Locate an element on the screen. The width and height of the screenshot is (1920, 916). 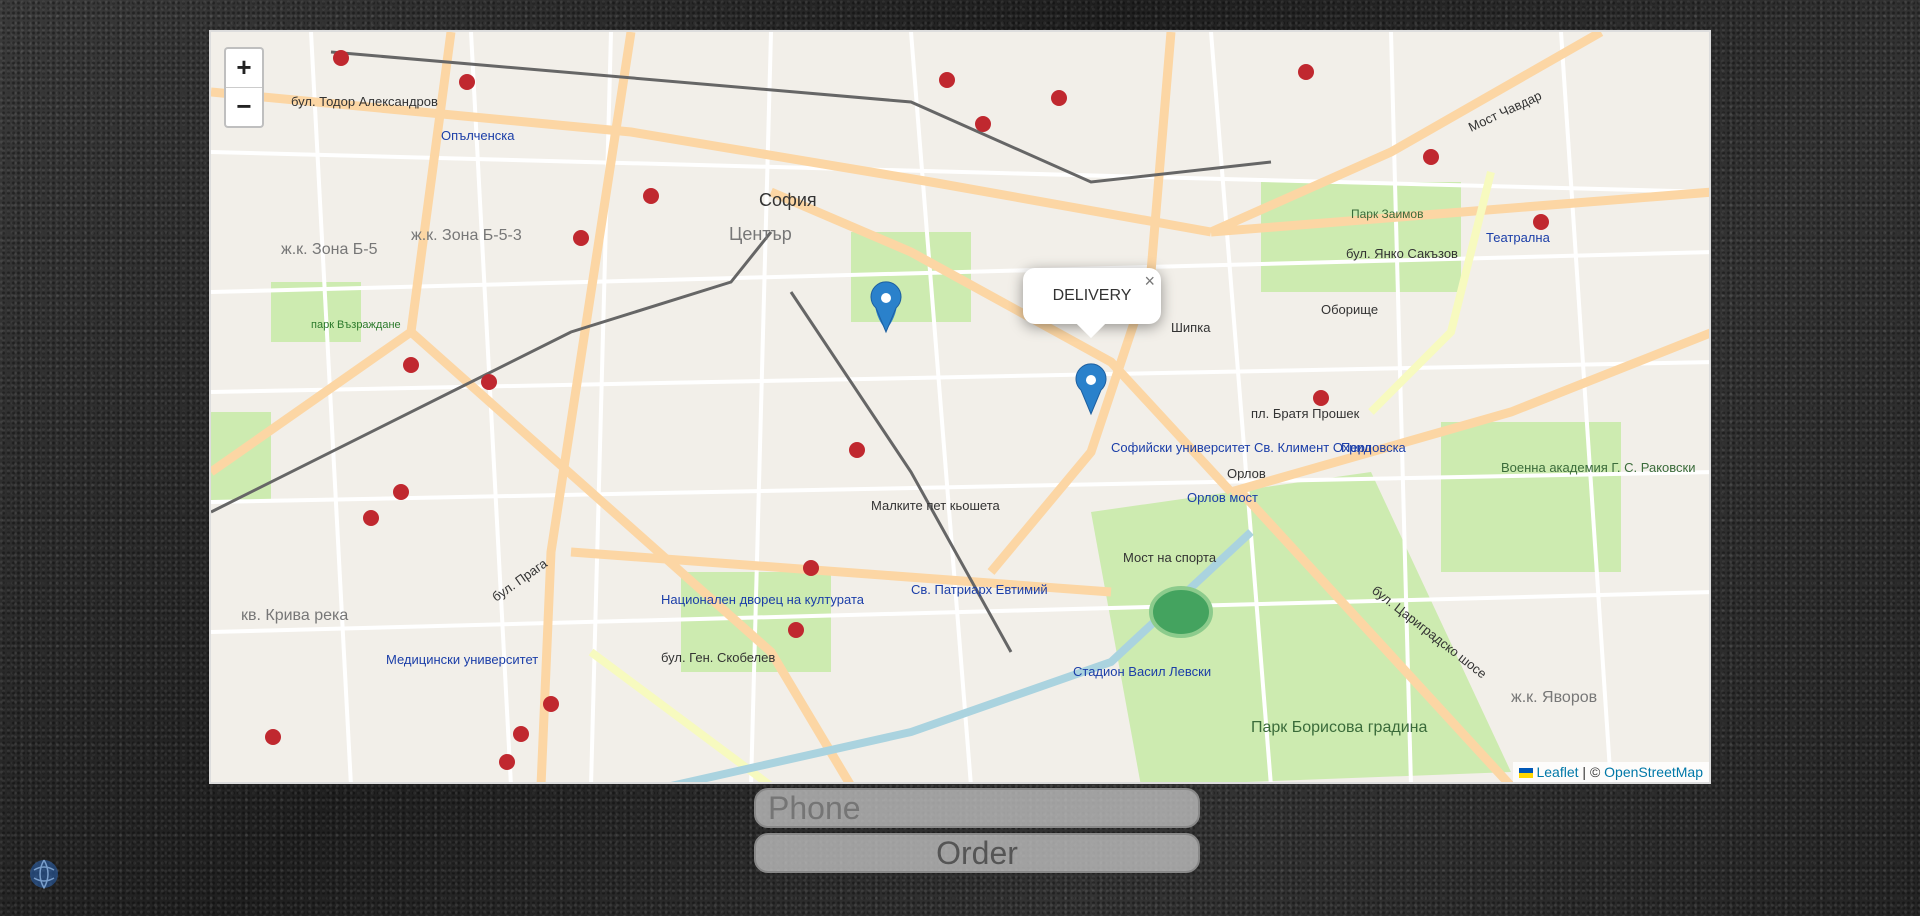
label-bratya: пл. Братя Прошек is located at coordinates (1305, 413).